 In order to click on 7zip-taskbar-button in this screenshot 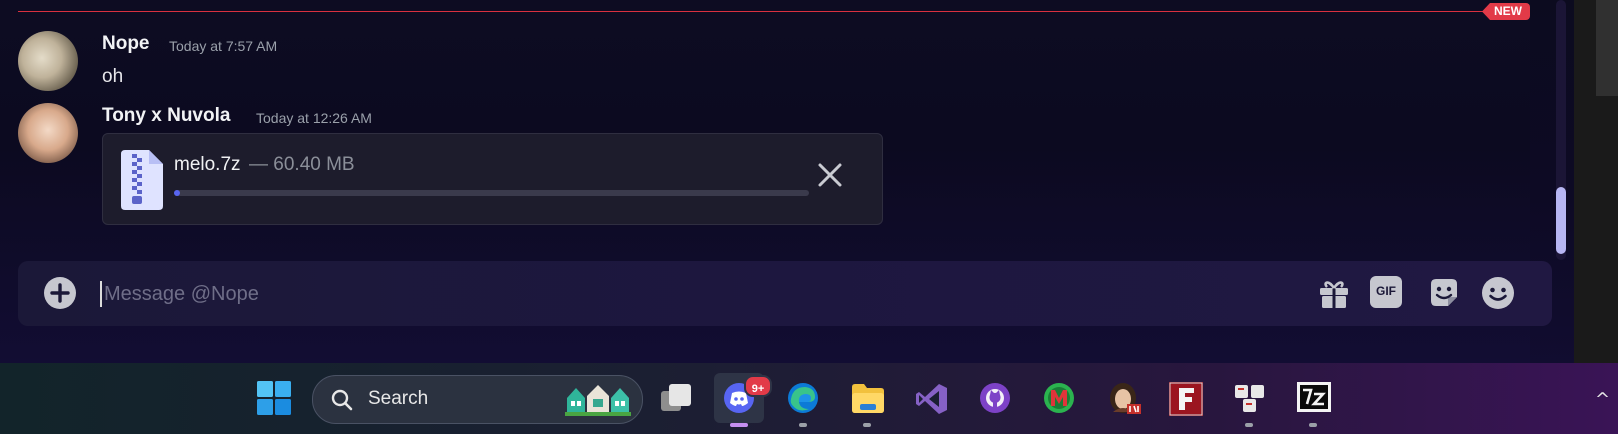, I will do `click(1313, 400)`.